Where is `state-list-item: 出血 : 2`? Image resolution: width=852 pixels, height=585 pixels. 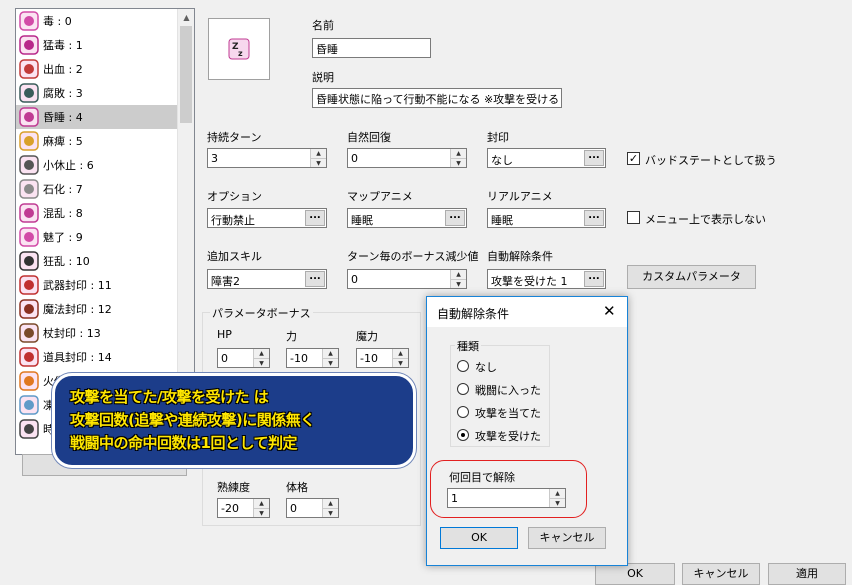
state-list-item: 出血 : 2 is located at coordinates (97, 69).